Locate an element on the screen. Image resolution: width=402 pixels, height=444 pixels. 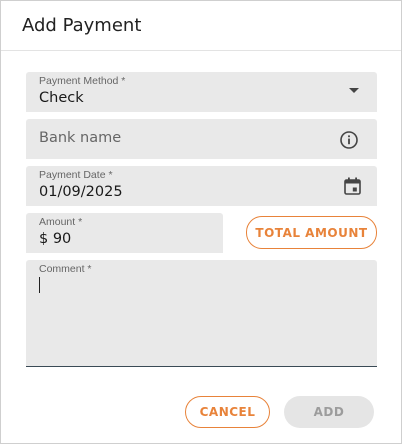
payment-date-value: 01/09/2025 is located at coordinates (81, 192).